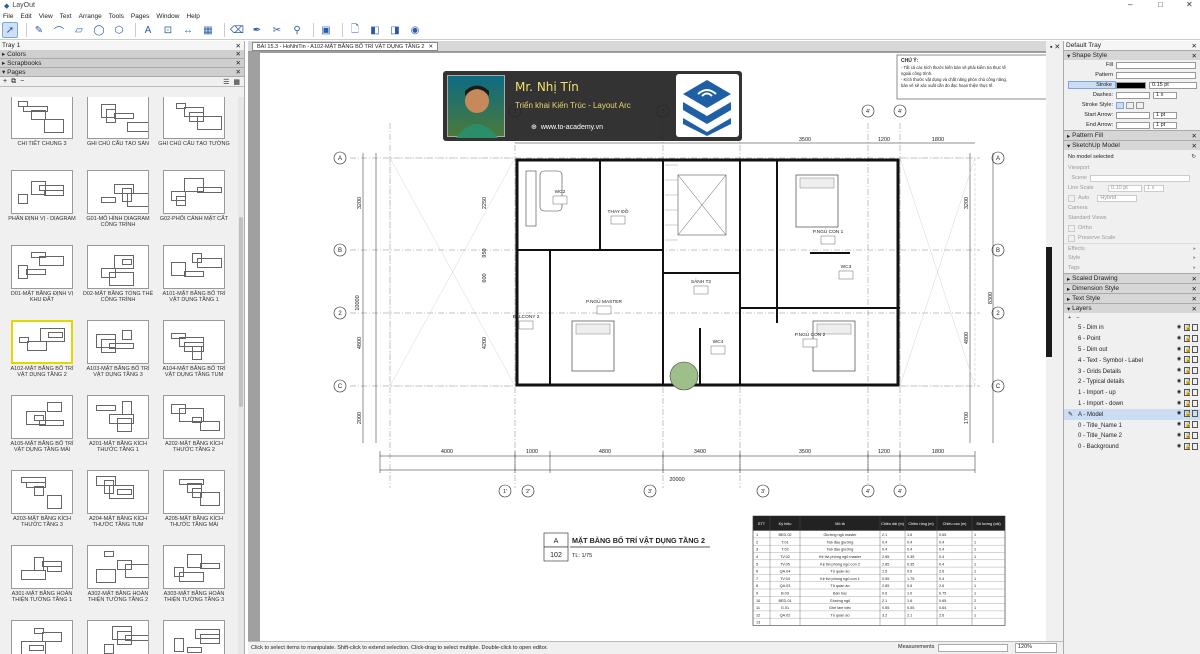  What do you see at coordinates (8, 16) in the screenshot?
I see `menu-file: File` at bounding box center [8, 16].